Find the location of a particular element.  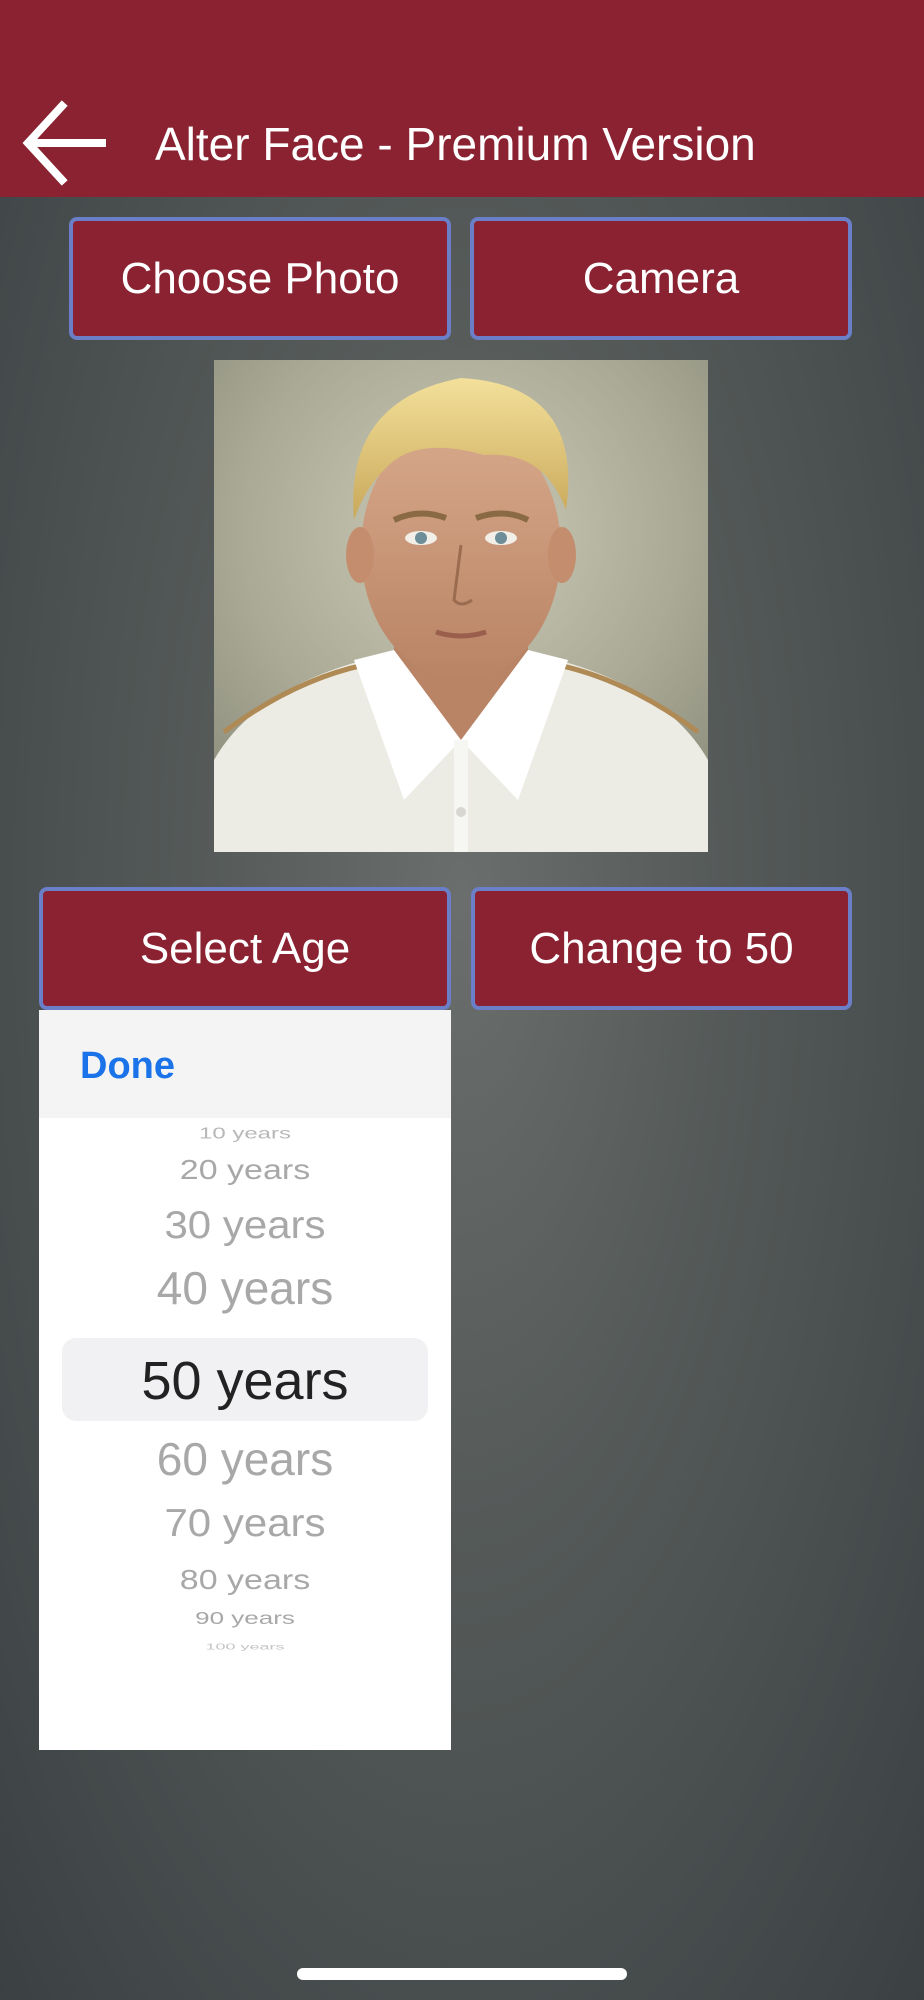

arrow-left-icon is located at coordinates (64, 143).